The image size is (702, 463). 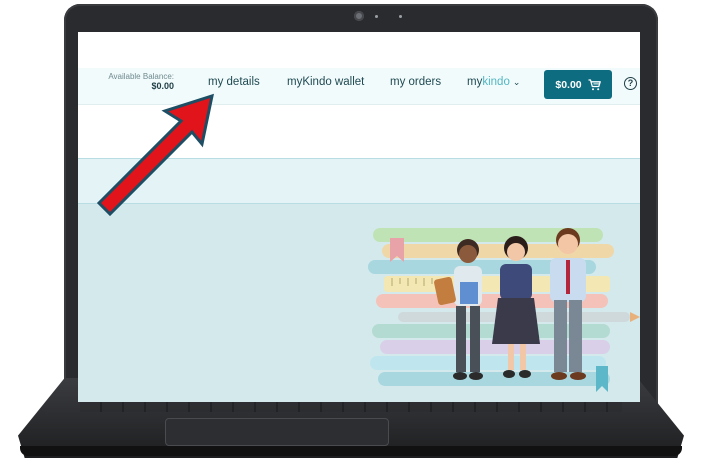 I want to click on balance-label: Available Balance:, so click(x=141, y=76).